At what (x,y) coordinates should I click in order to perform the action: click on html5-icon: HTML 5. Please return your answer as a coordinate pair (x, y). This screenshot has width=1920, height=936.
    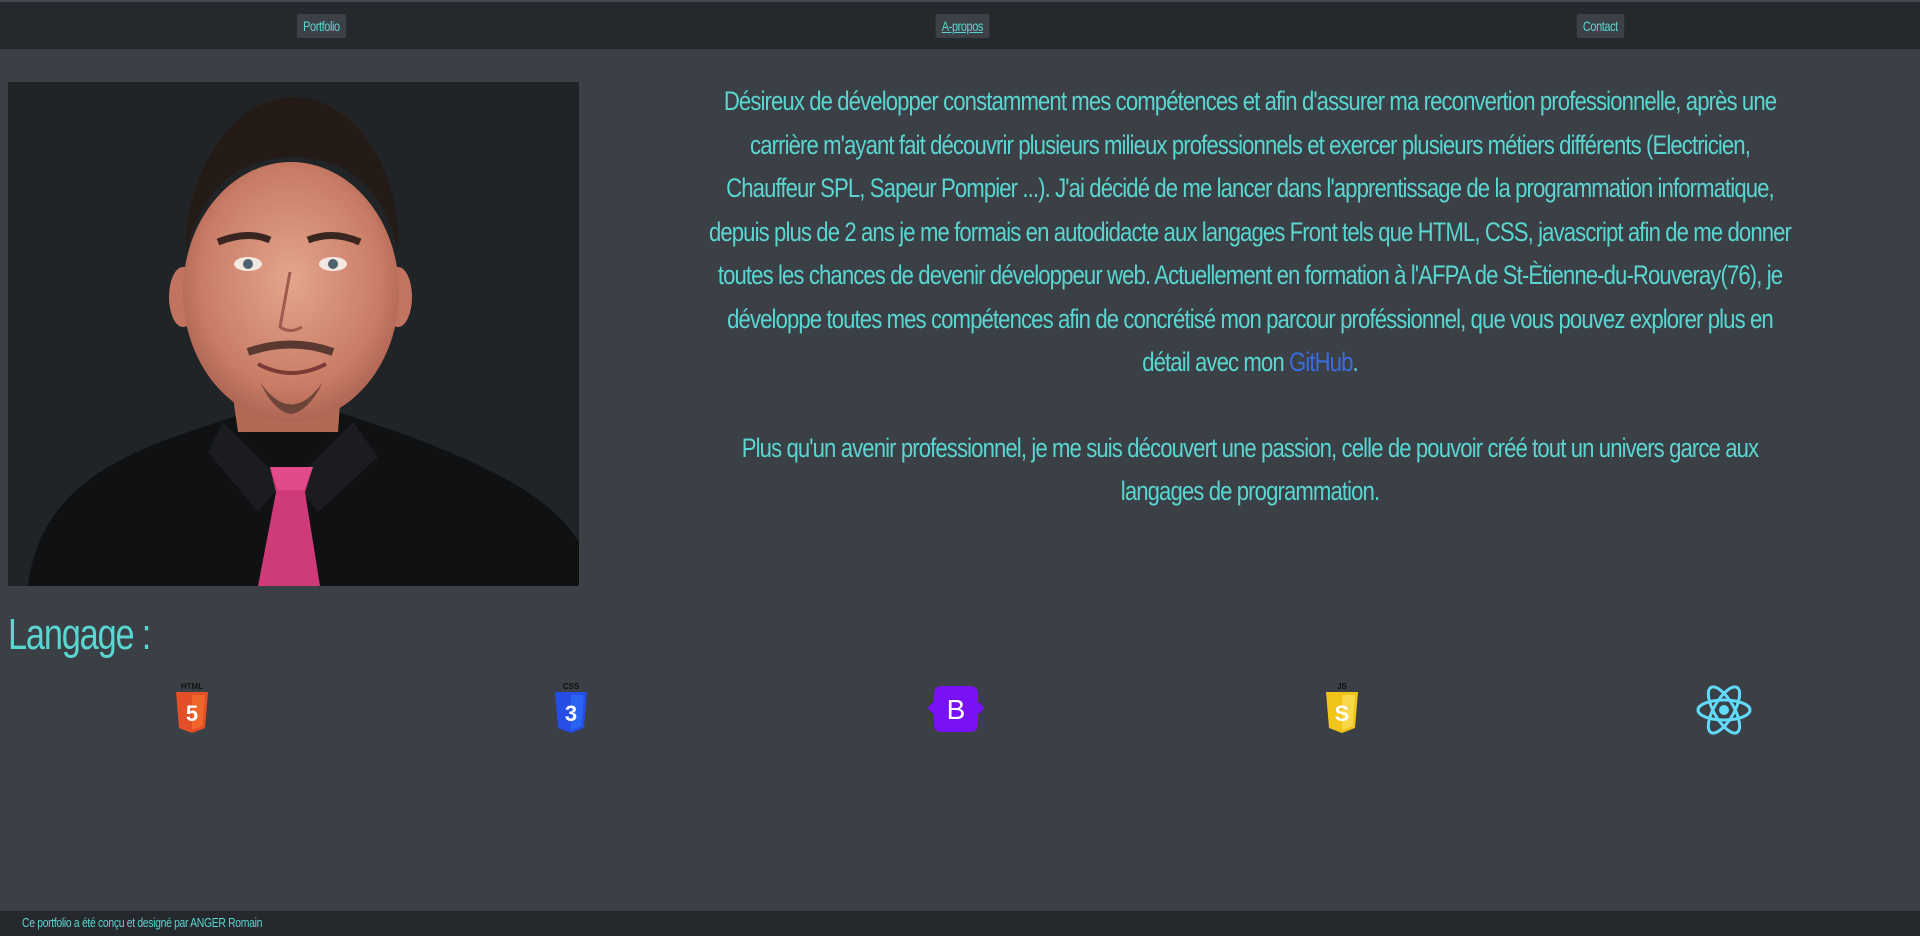
    Looking at the image, I should click on (192, 710).